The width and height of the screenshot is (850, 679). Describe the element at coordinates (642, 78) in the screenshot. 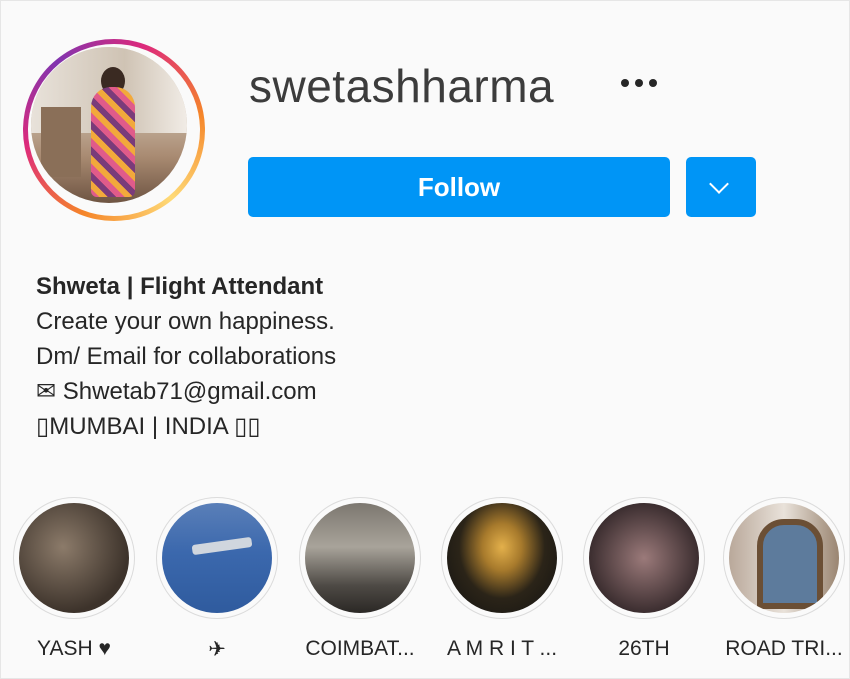

I see `more-options-icon` at that location.